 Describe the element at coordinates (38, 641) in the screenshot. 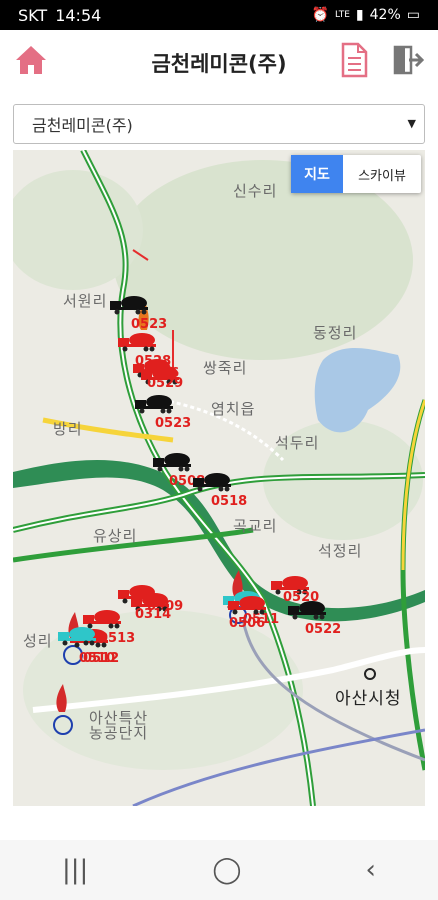

I see `place-label: 성리` at that location.